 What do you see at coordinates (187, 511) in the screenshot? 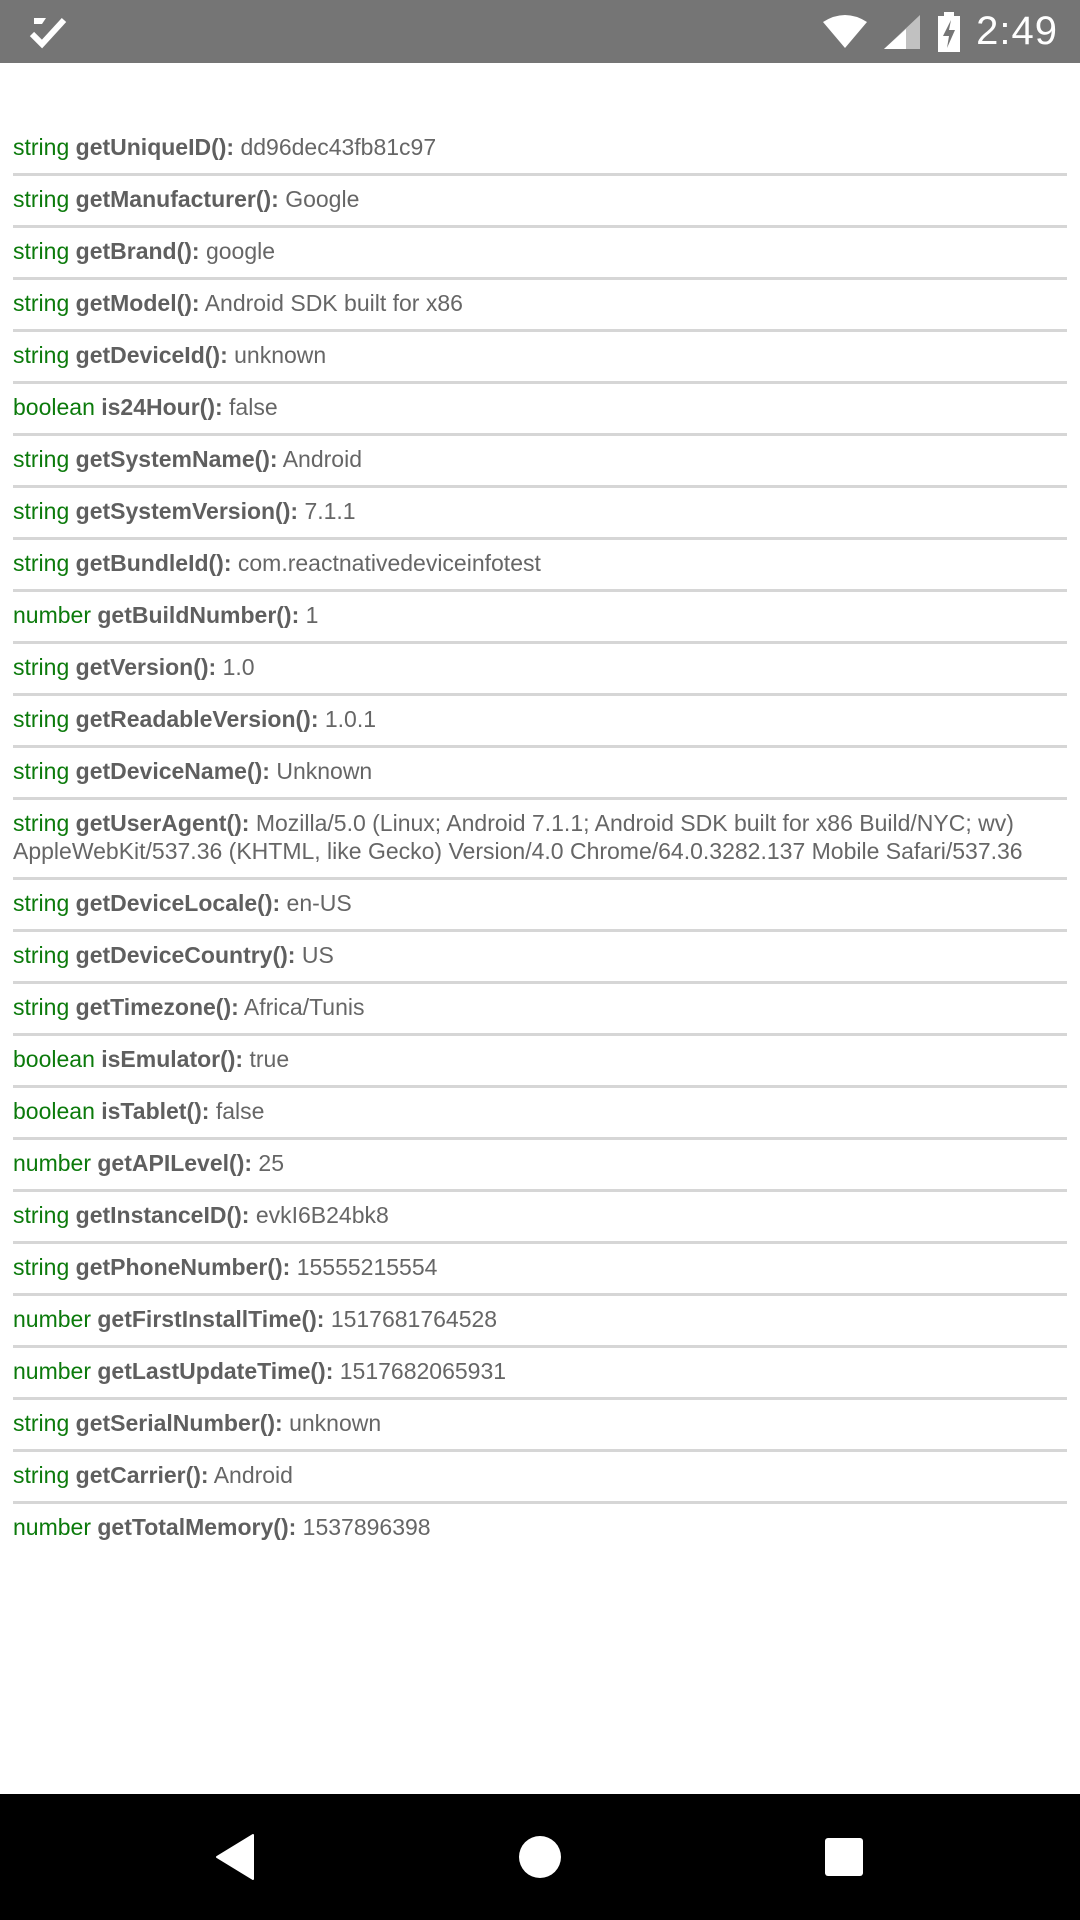
I see `method-name: getSystemVersion():` at bounding box center [187, 511].